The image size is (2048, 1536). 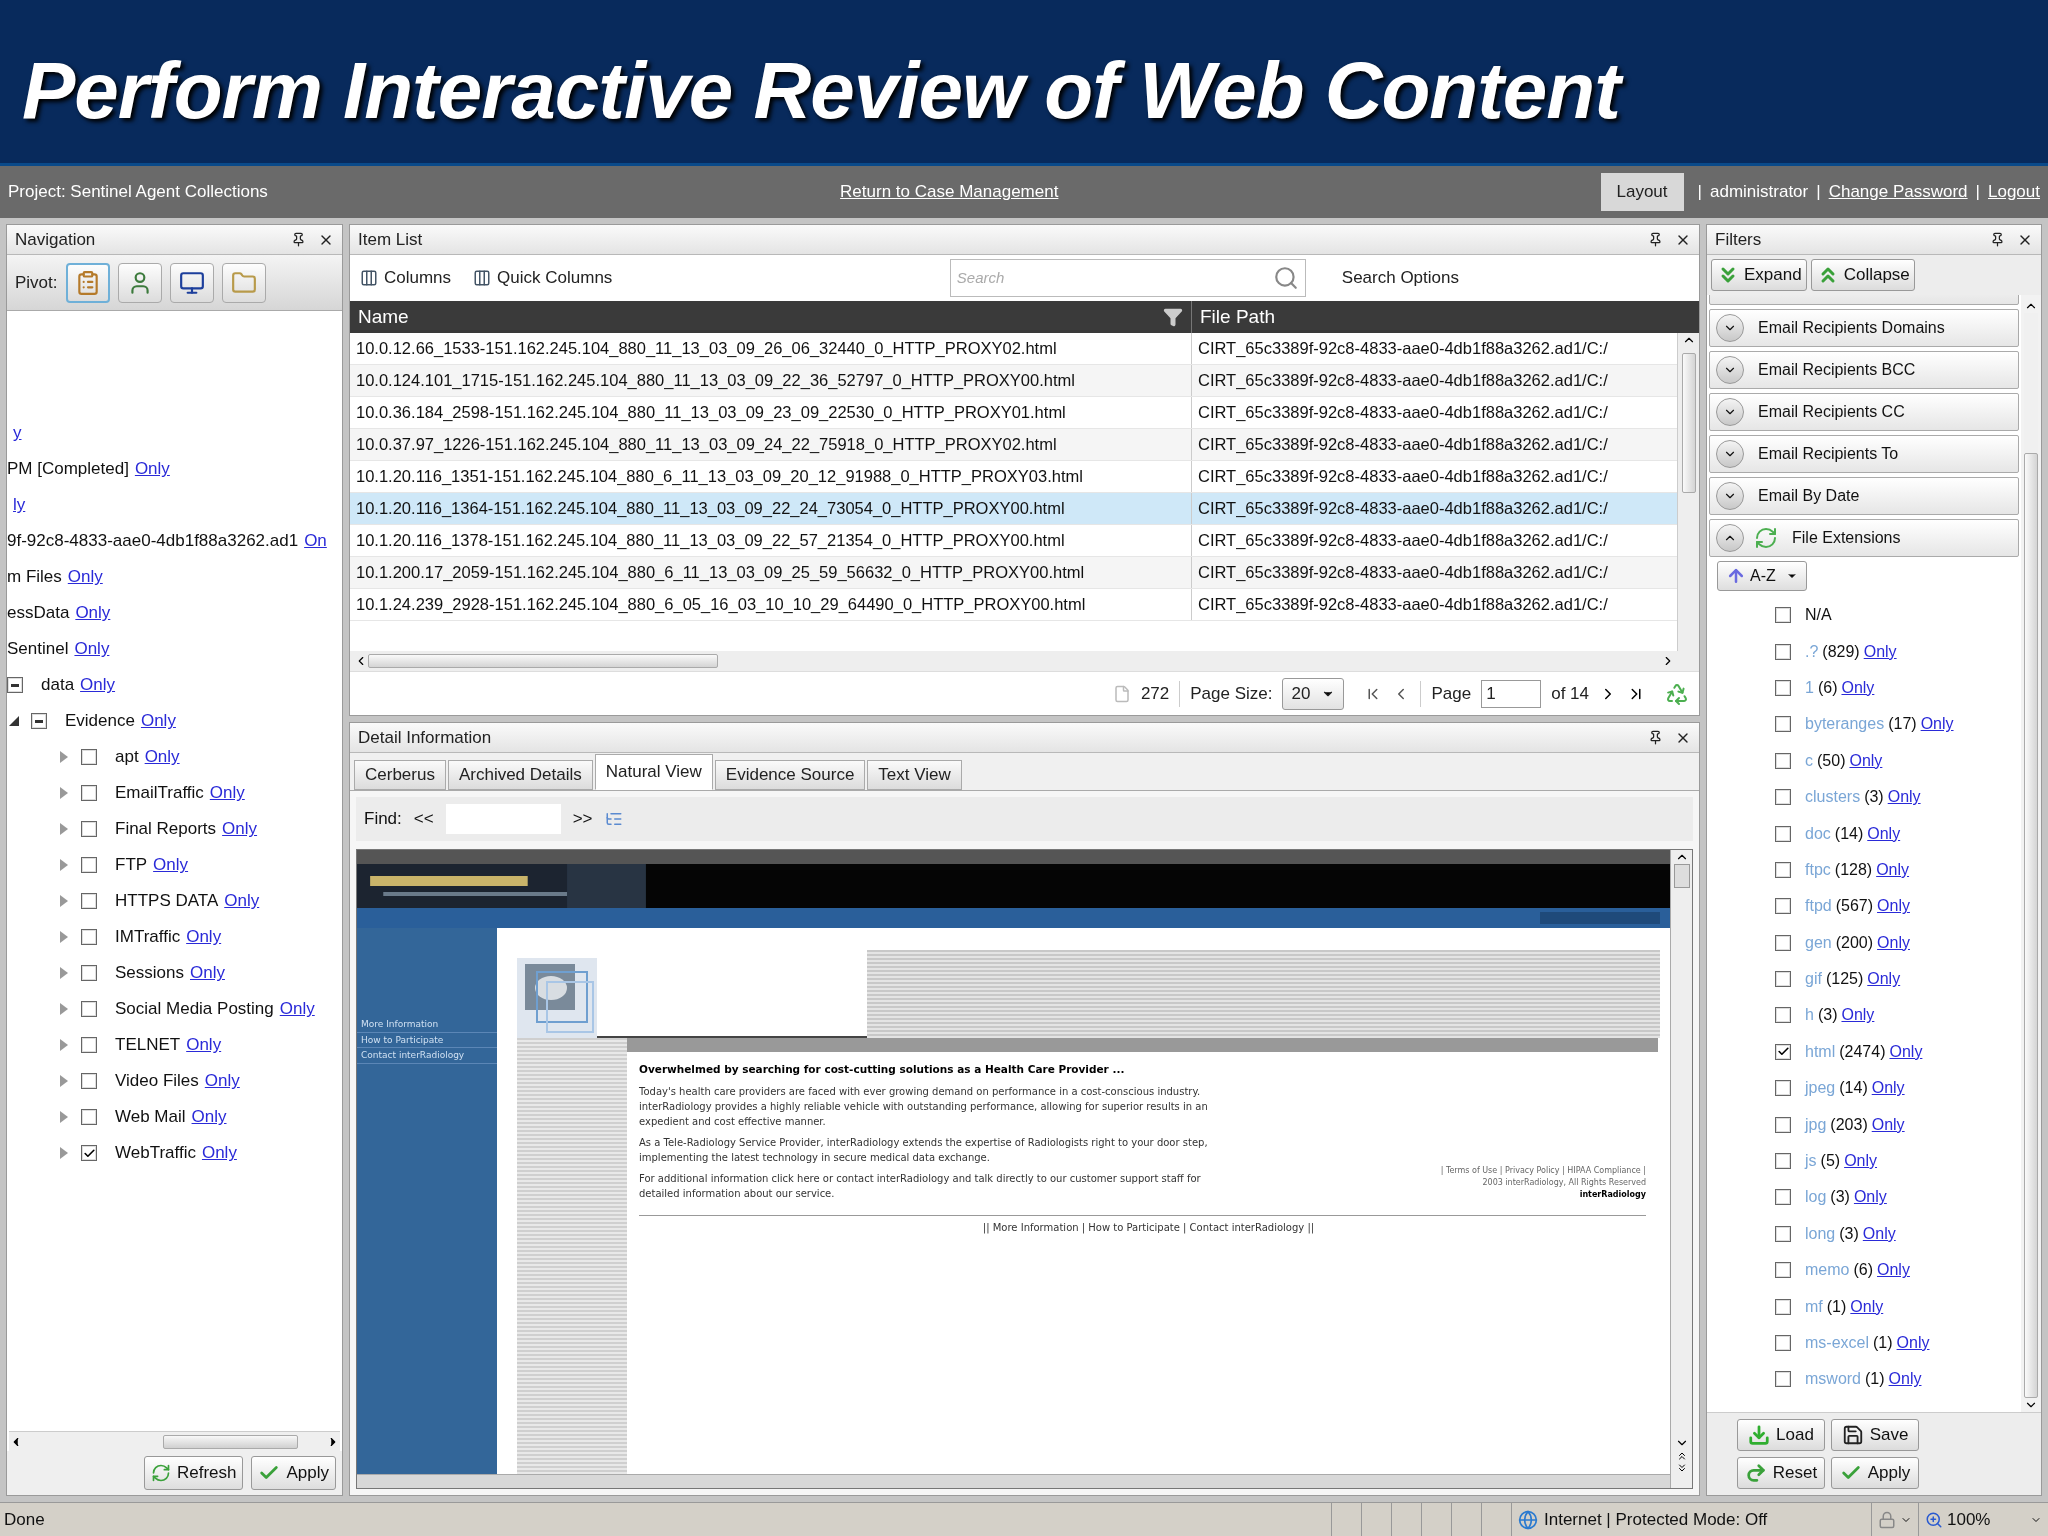 What do you see at coordinates (1400, 278) in the screenshot?
I see `search-options-link: Search Options` at bounding box center [1400, 278].